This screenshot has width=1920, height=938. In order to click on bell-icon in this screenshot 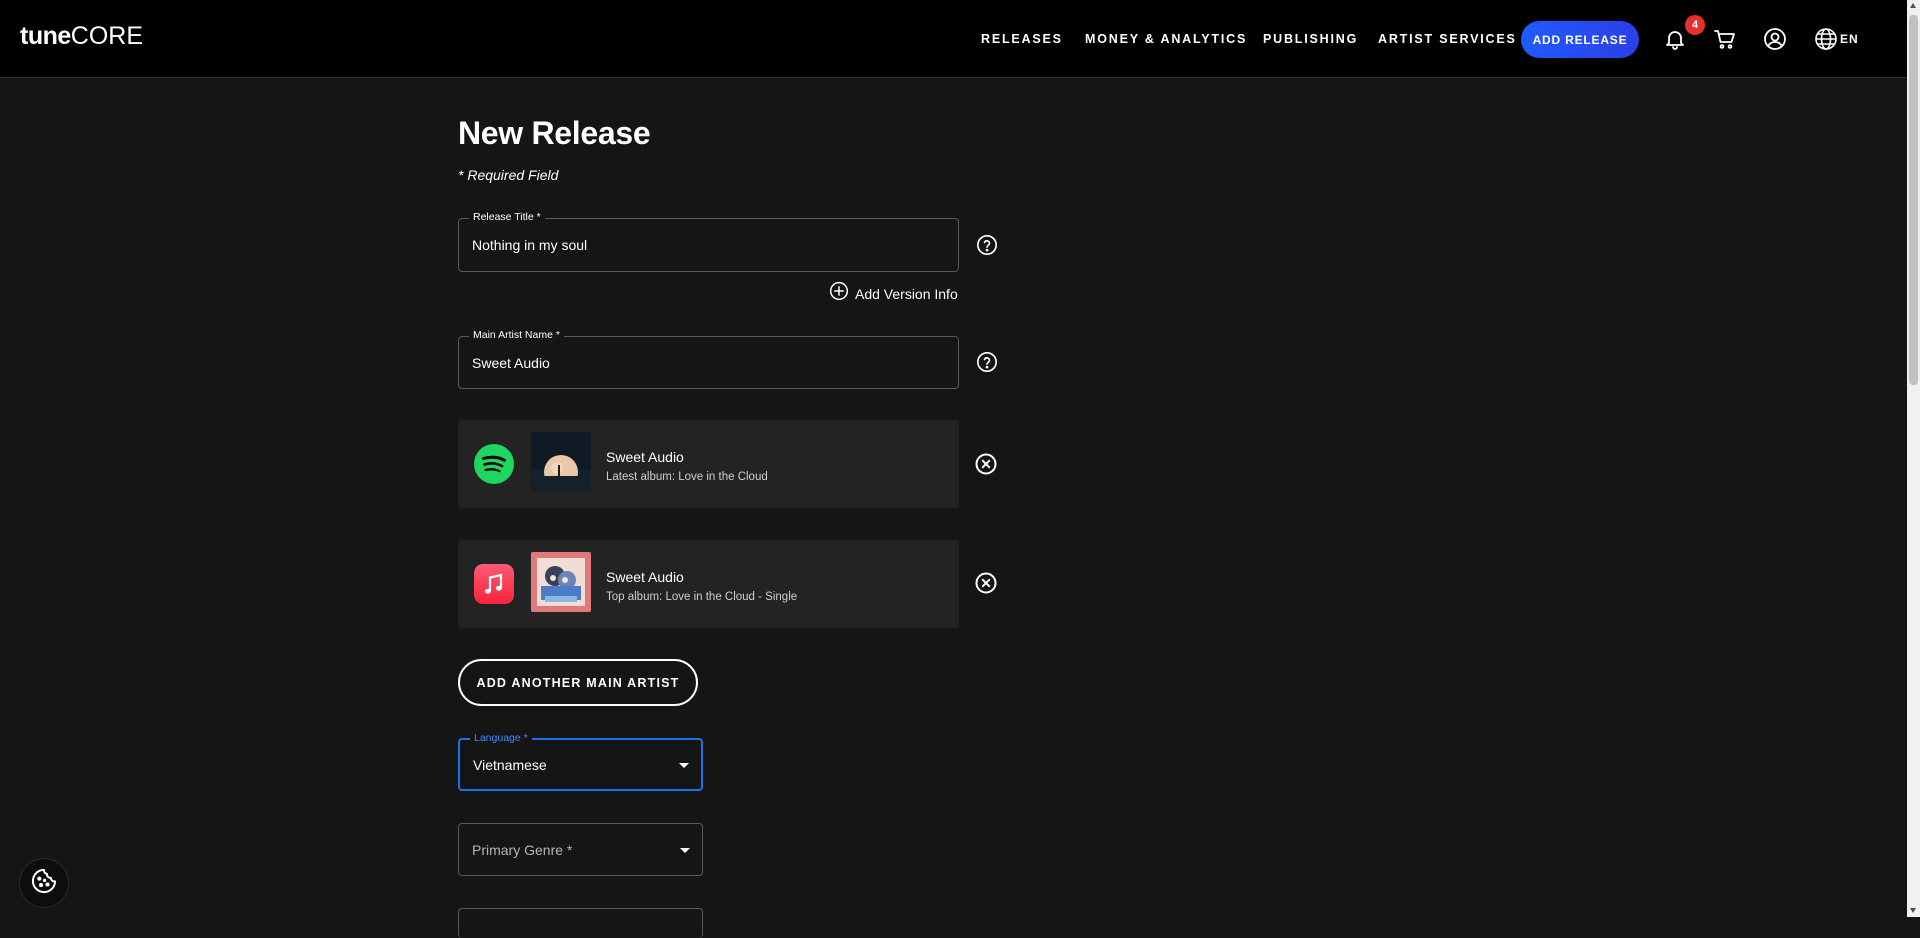, I will do `click(1675, 39)`.